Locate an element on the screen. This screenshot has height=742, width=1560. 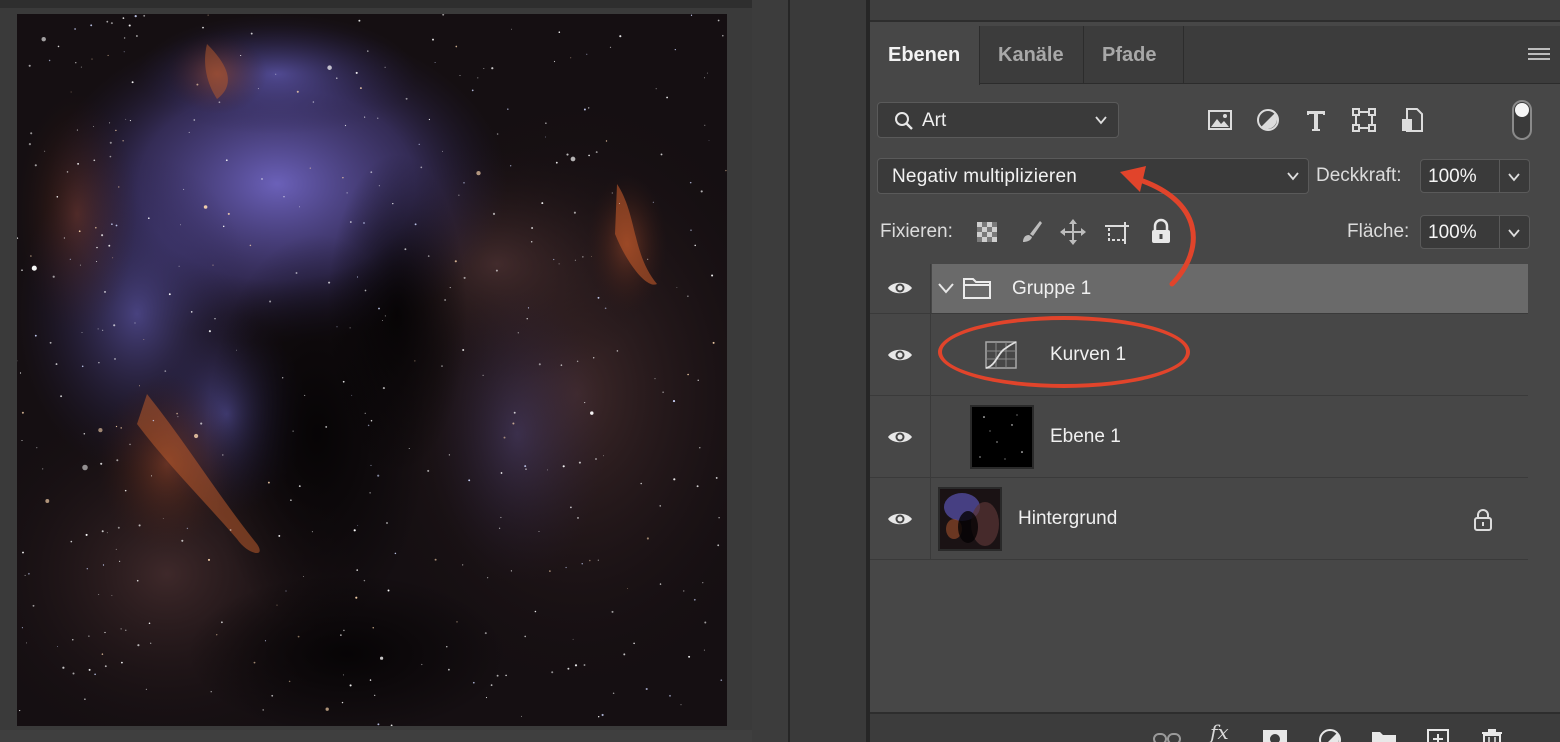
adjustment-filter-icon is located at coordinates (1268, 120).